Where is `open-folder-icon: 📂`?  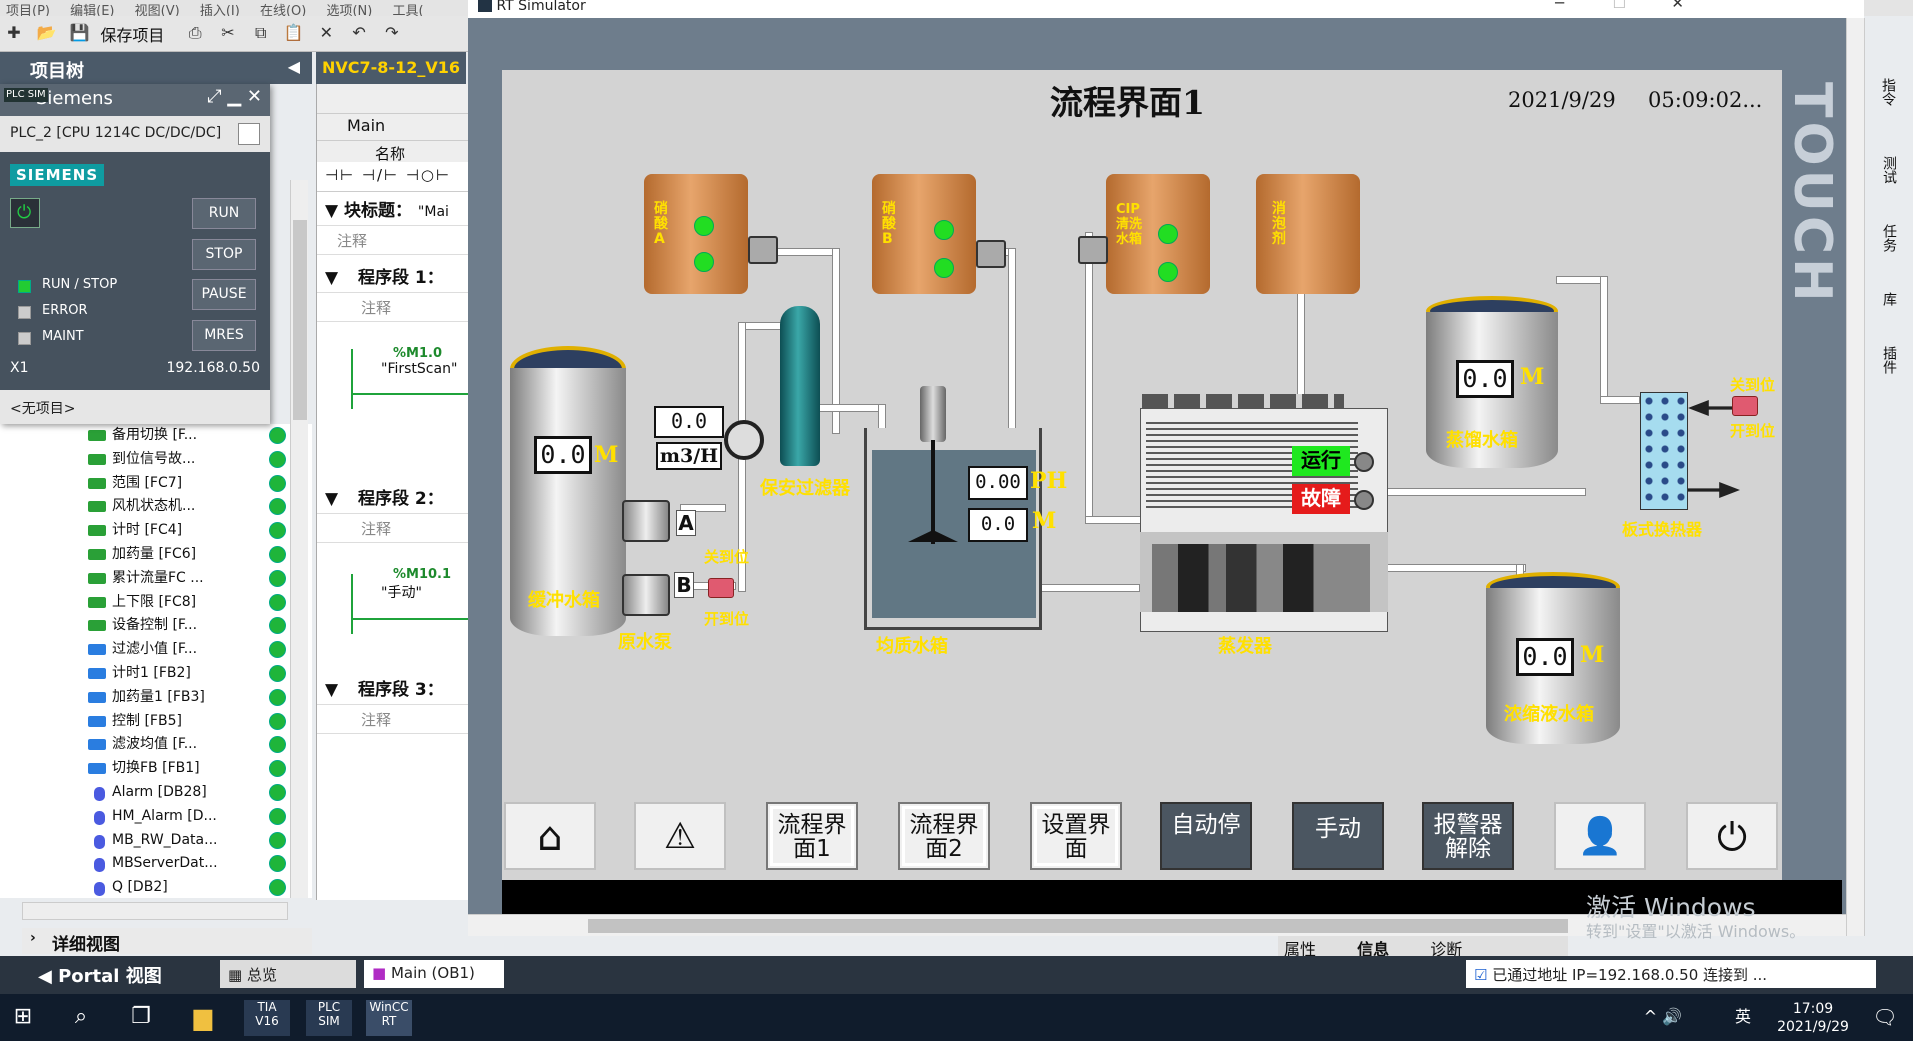
open-folder-icon: 📂 is located at coordinates (47, 34).